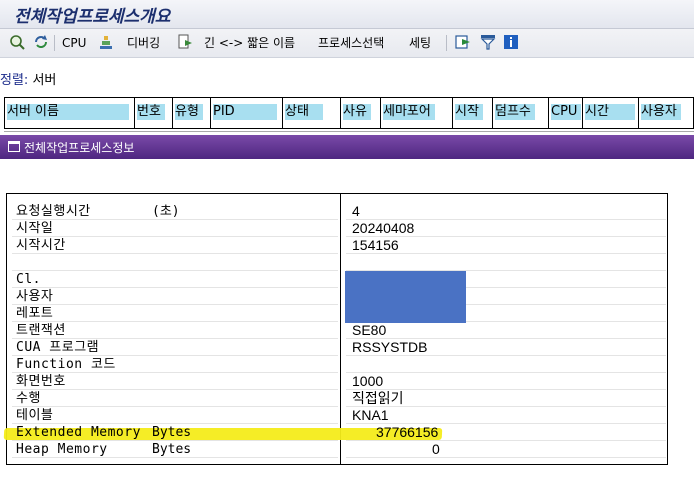 This screenshot has height=483, width=694. I want to click on info-label: Function 코드, so click(66, 364).